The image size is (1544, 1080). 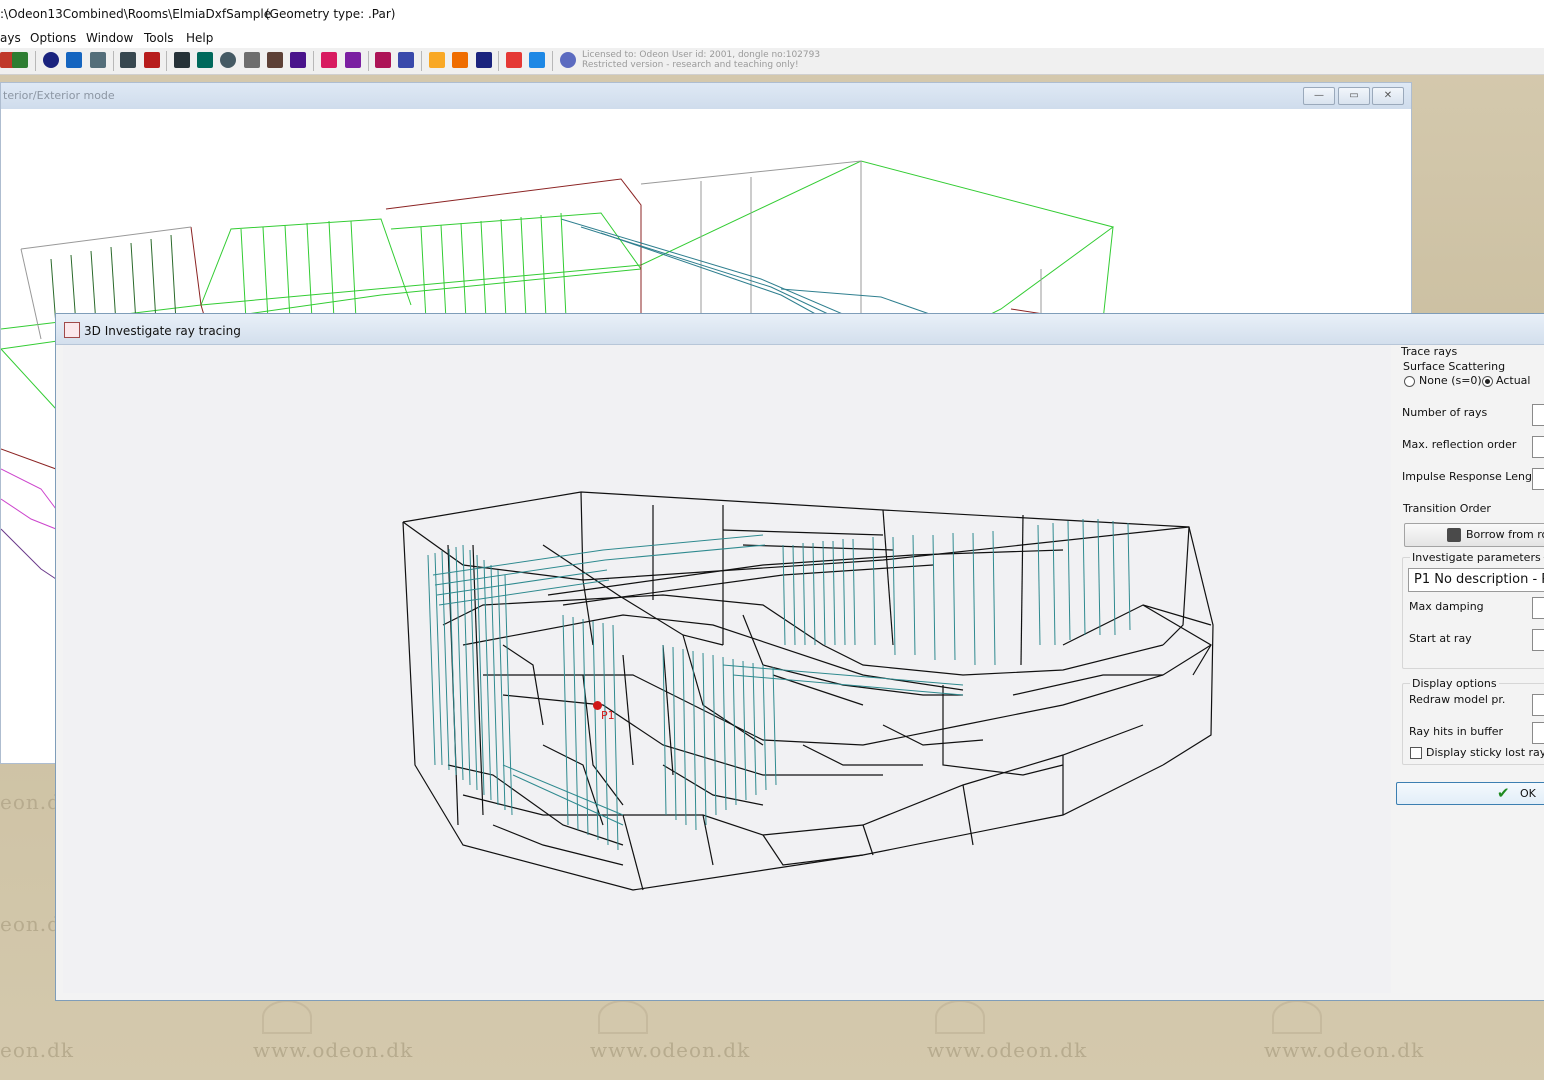 What do you see at coordinates (1485, 752) in the screenshot?
I see `sticky-lost-rays-label: Display sticky lost rays on` at bounding box center [1485, 752].